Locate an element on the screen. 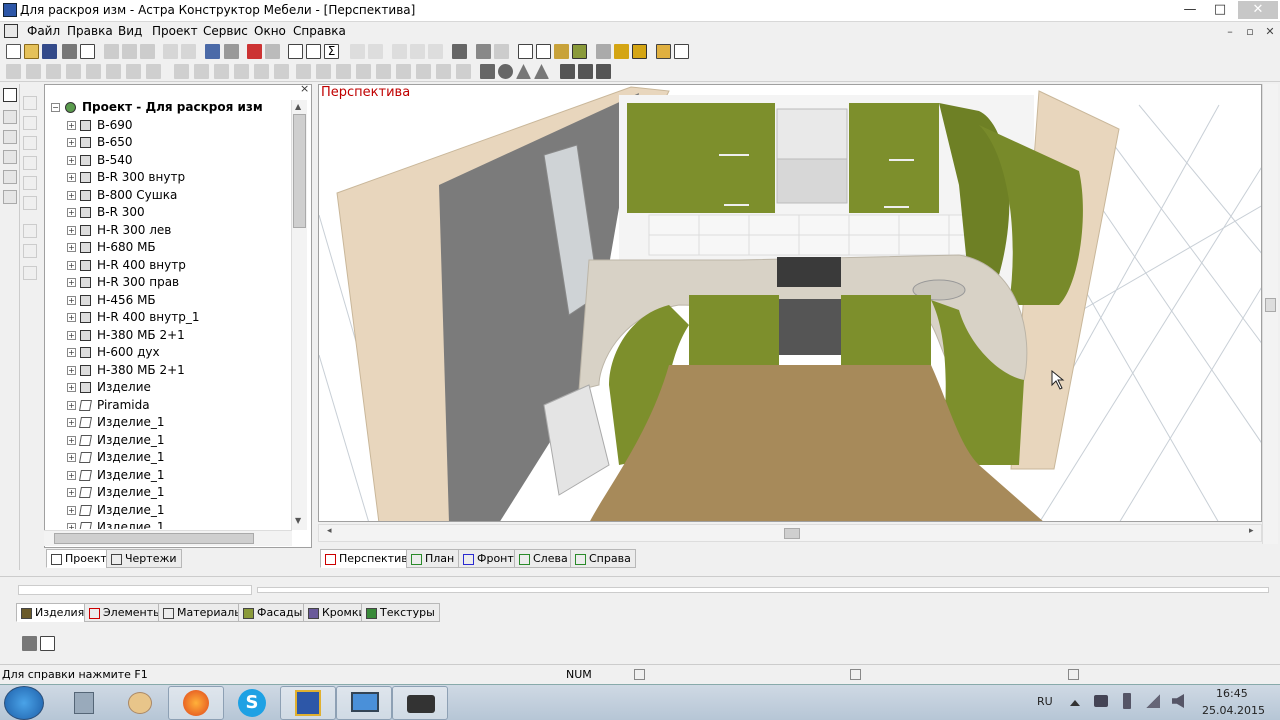 This screenshot has width=1280, height=720. tool-g-icon is located at coordinates (30, 231).